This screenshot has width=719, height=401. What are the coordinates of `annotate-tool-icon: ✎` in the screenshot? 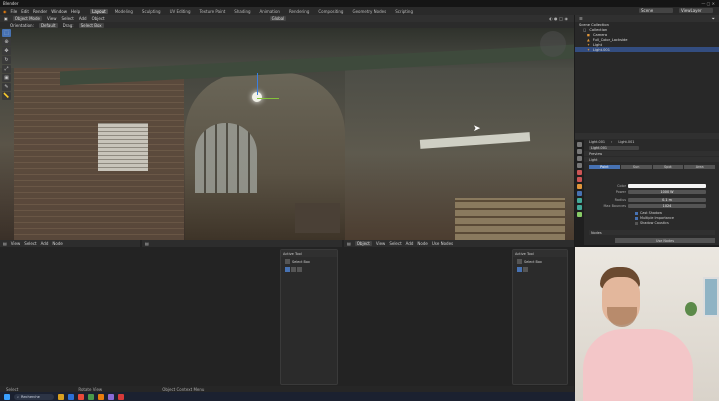 It's located at (6, 87).